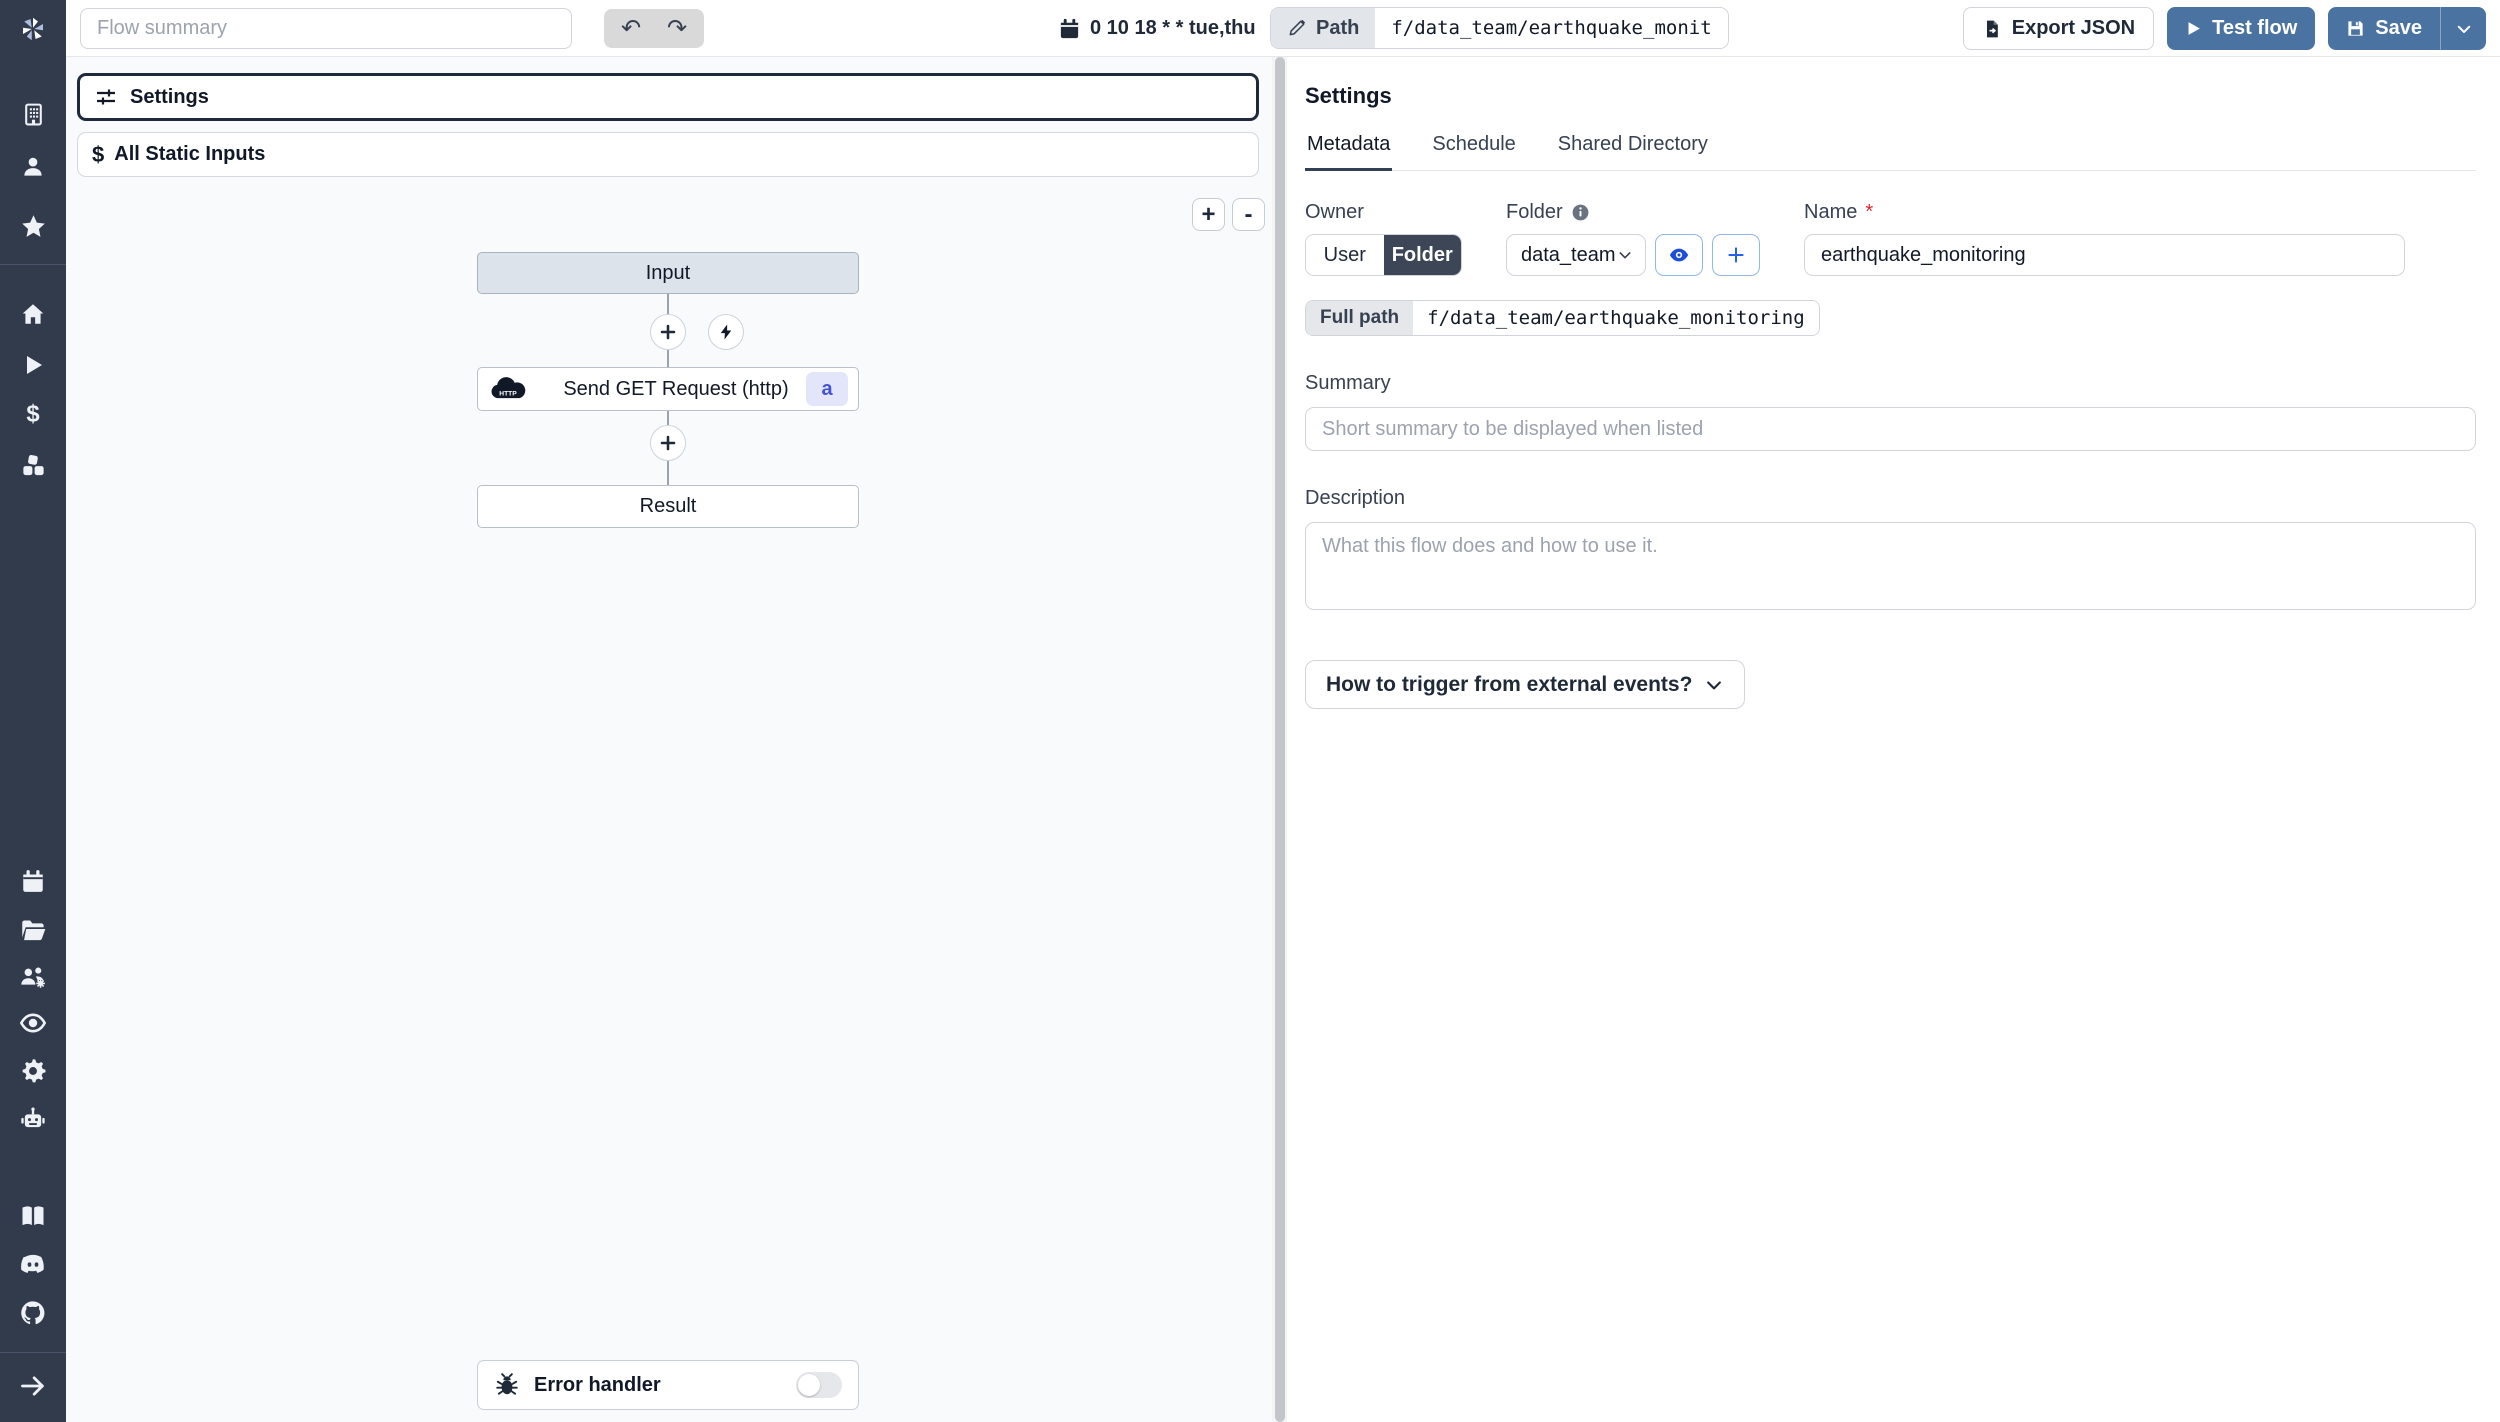  I want to click on eye-icon, so click(1679, 255).